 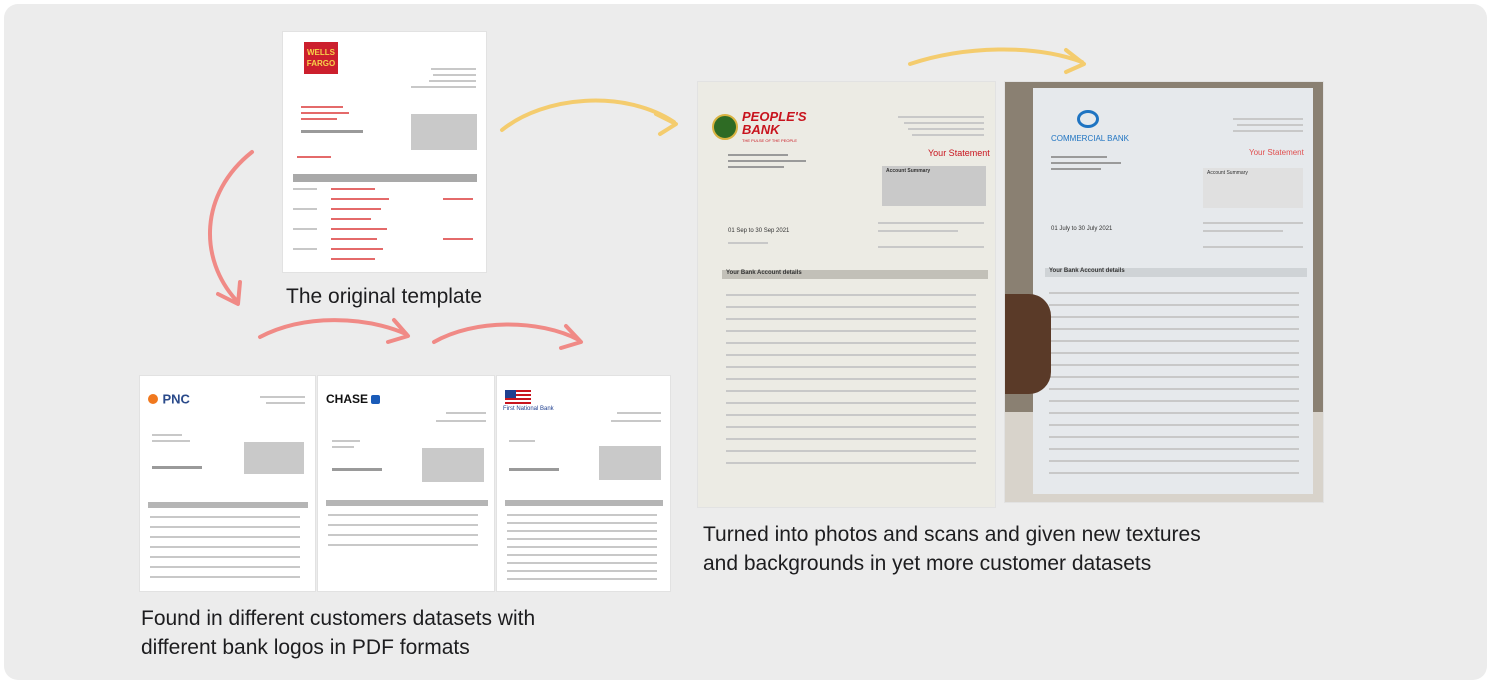 I want to click on peoples-bank-name: PEOPLE'S BANK, so click(x=774, y=123).